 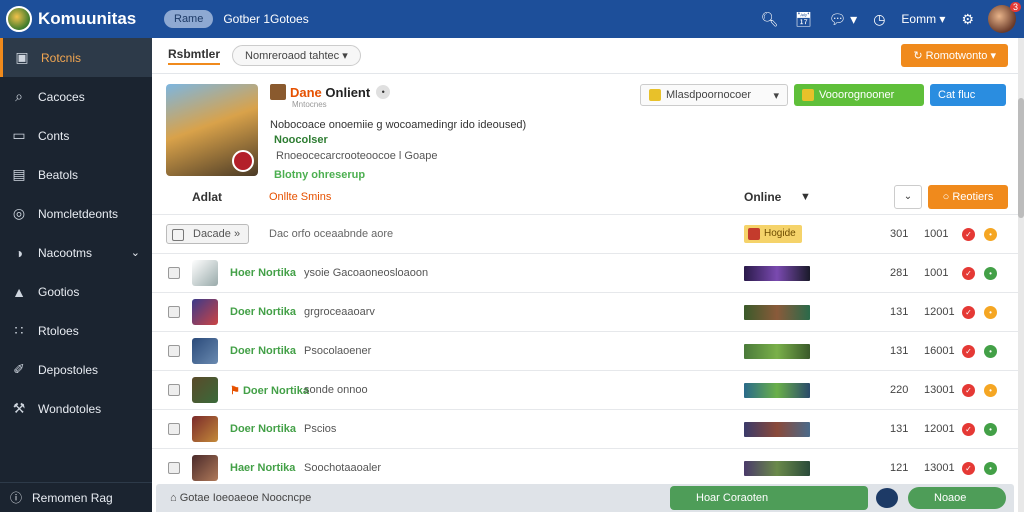 I want to click on sidebar-item-depostoles: ✐ Depostoles, so click(x=76, y=369).